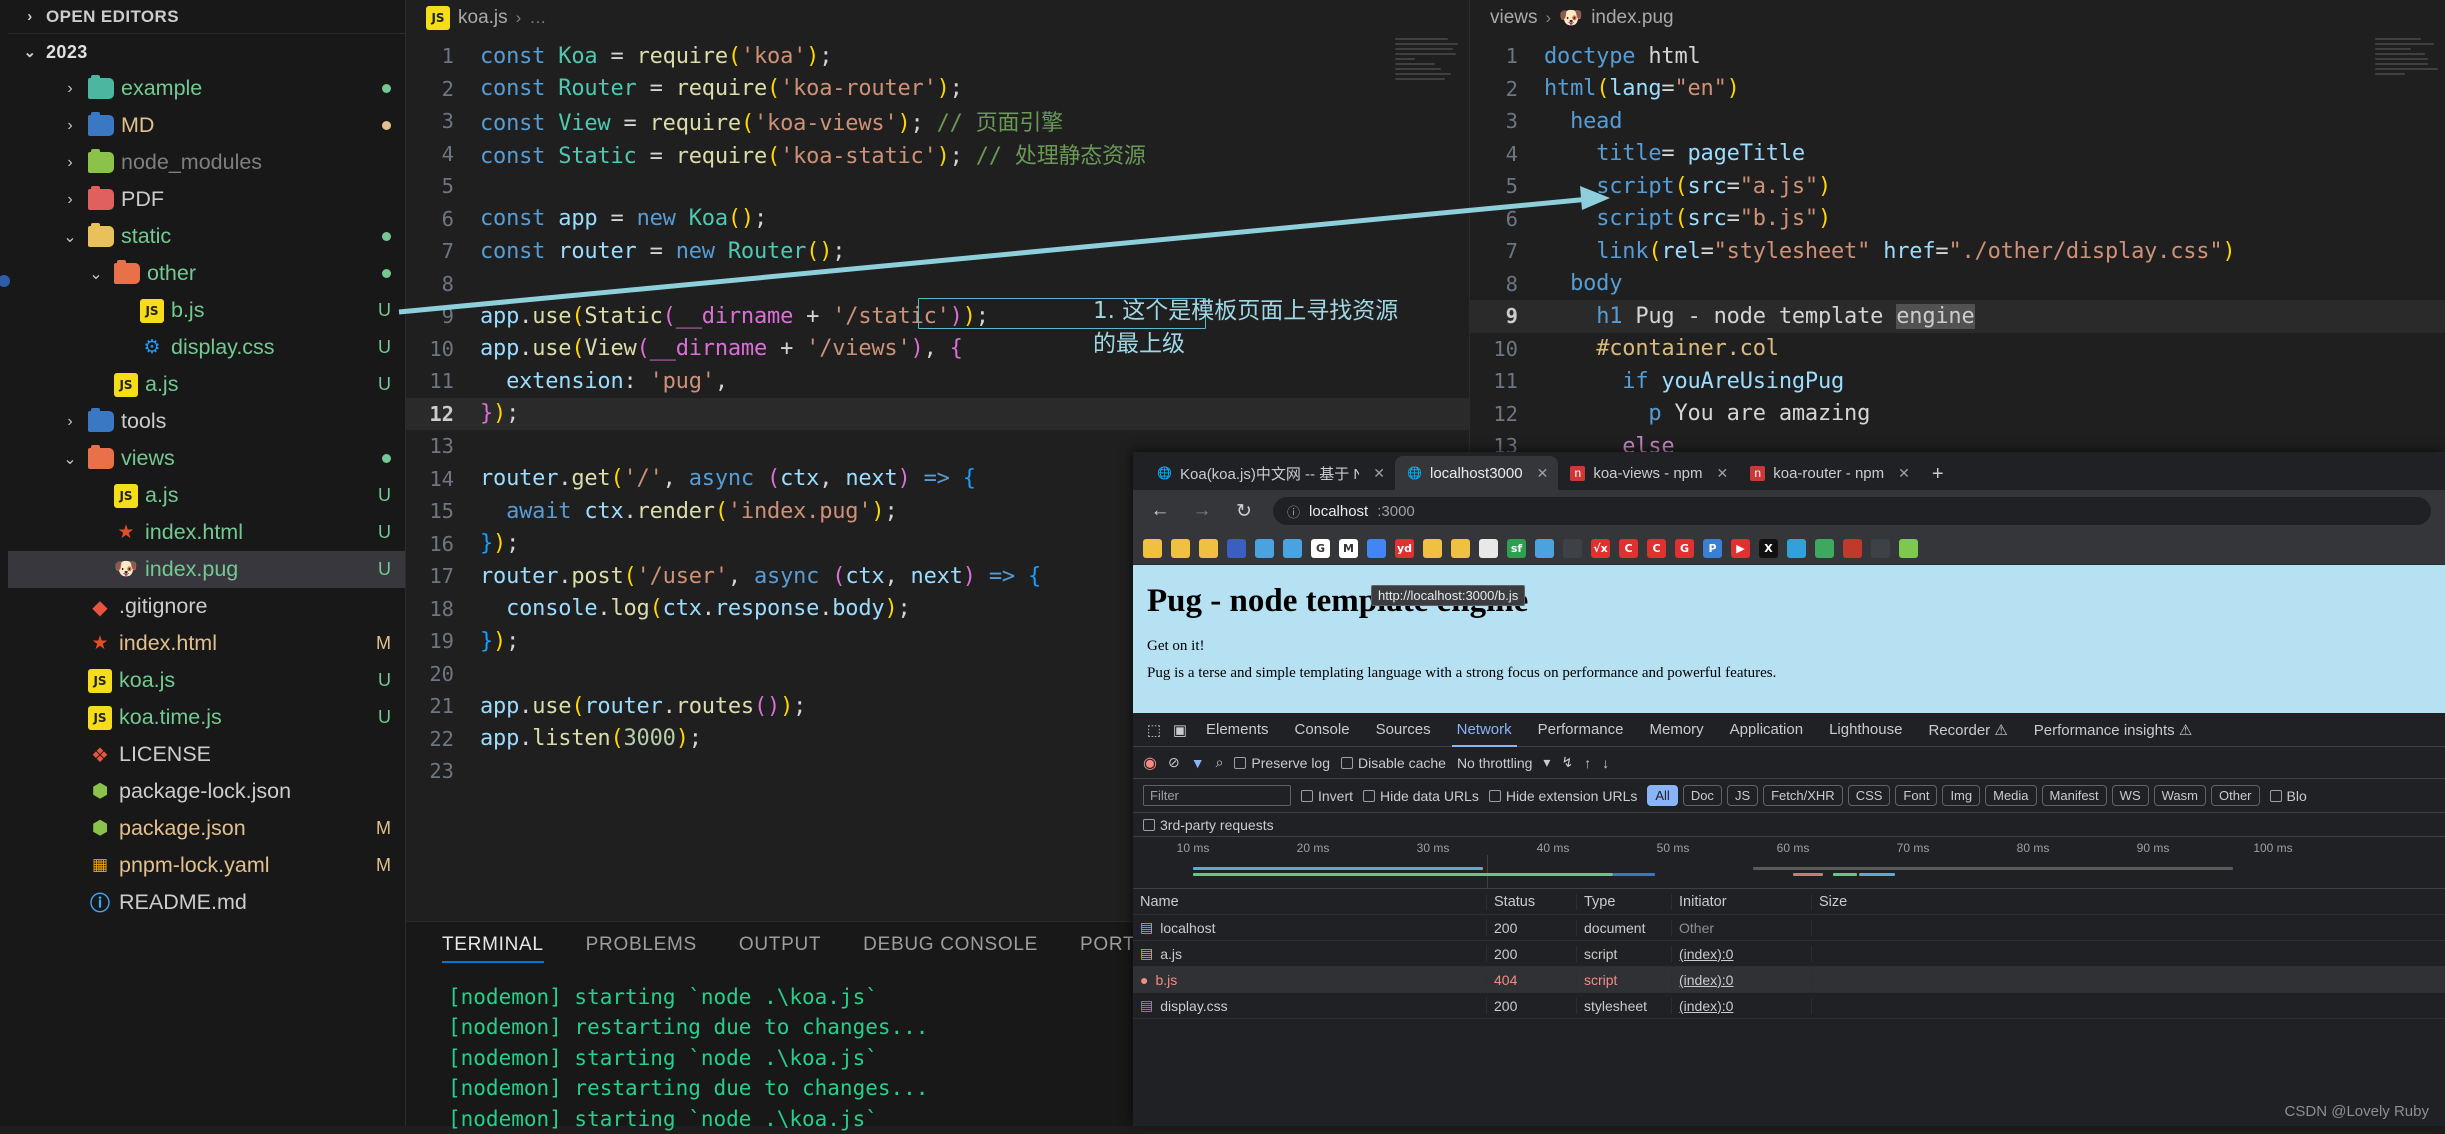 The image size is (2445, 1134). I want to click on bookmark-yd-icon: yd, so click(1404, 548).